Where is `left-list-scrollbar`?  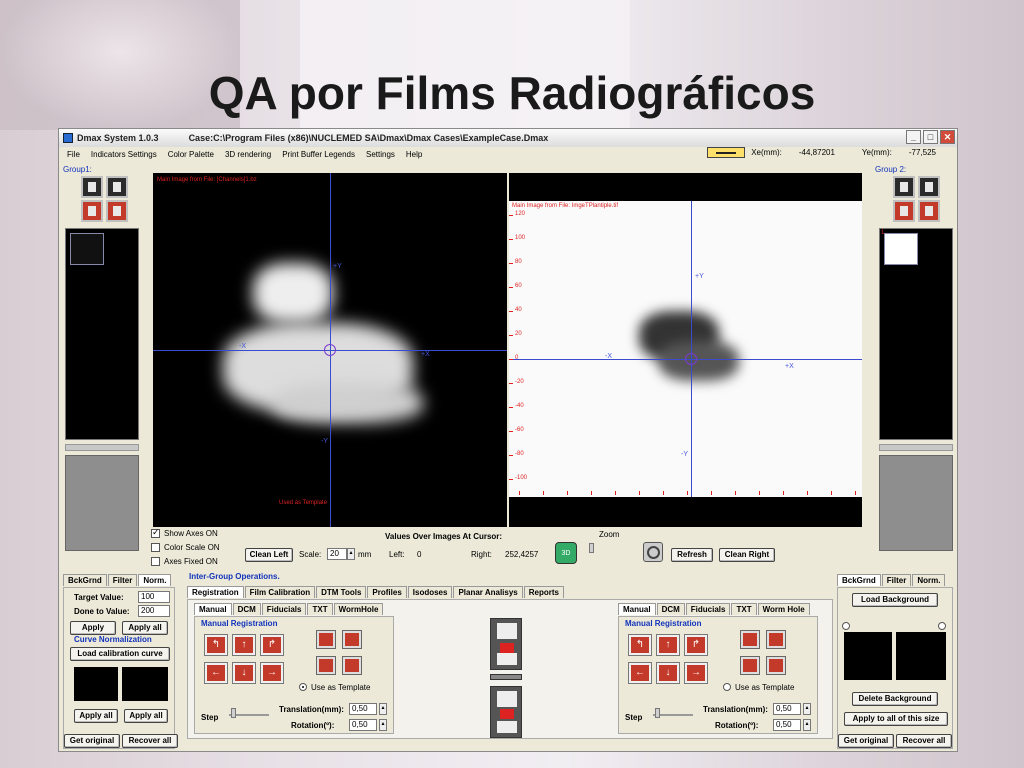 left-list-scrollbar is located at coordinates (102, 447).